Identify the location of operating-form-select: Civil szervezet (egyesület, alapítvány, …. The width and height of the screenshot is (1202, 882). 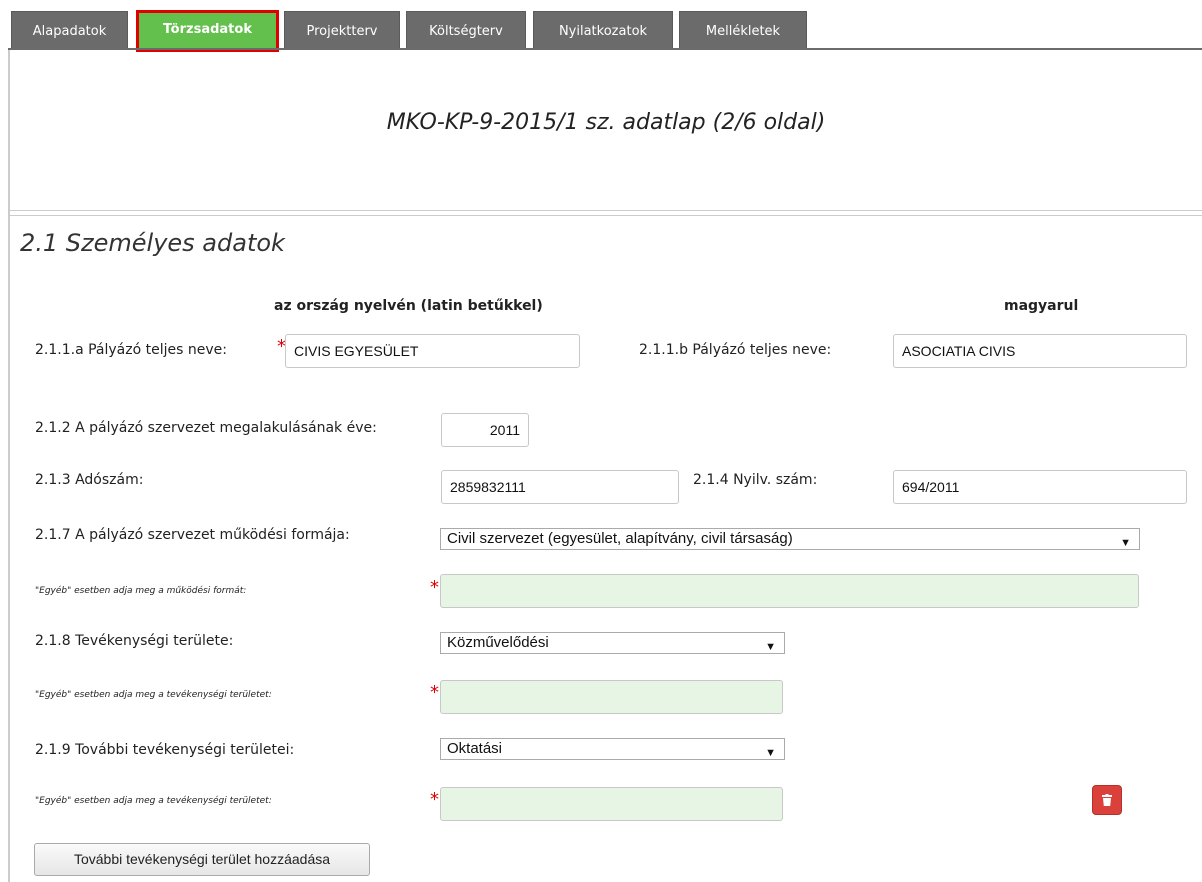
(790, 539).